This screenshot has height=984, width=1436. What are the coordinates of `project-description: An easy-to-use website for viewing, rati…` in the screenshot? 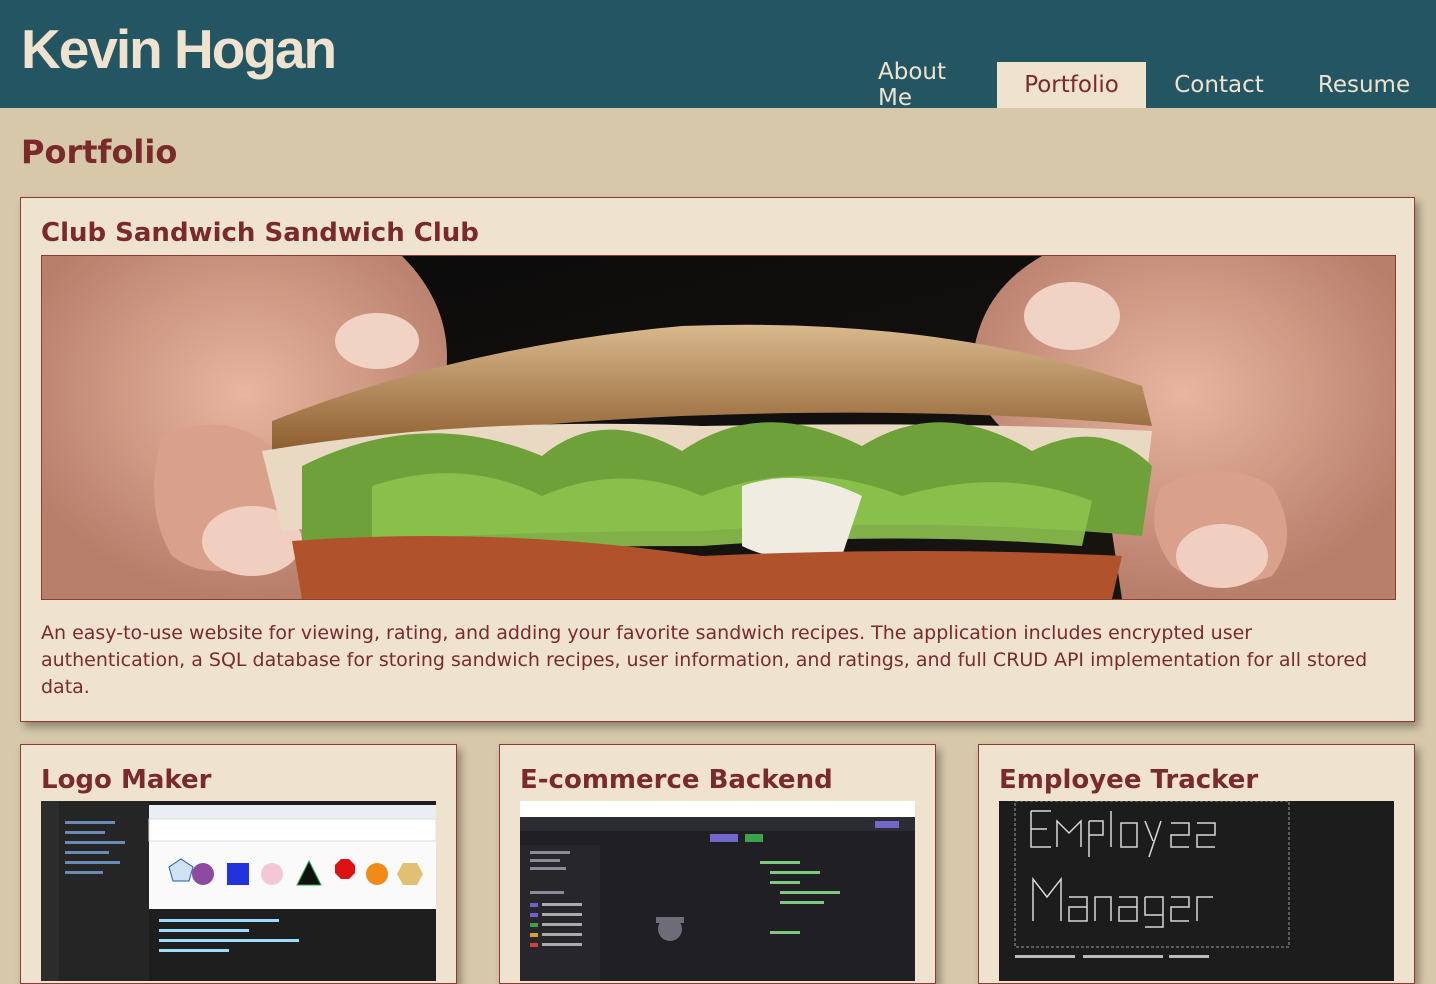 It's located at (704, 660).